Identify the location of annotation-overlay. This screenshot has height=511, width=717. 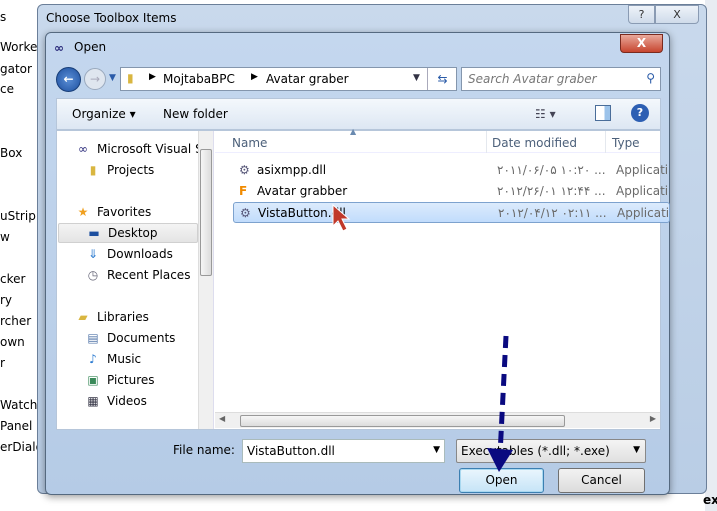
(422, 337).